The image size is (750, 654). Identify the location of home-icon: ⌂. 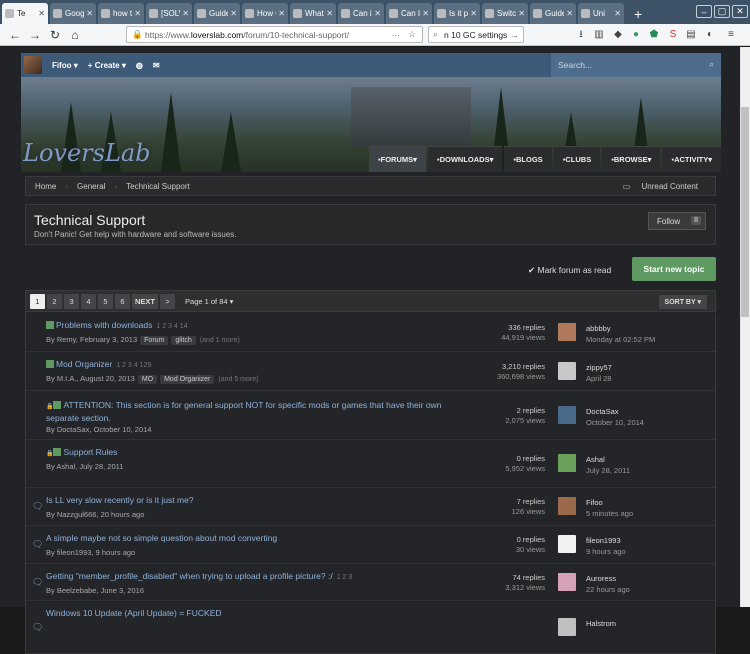
(75, 35).